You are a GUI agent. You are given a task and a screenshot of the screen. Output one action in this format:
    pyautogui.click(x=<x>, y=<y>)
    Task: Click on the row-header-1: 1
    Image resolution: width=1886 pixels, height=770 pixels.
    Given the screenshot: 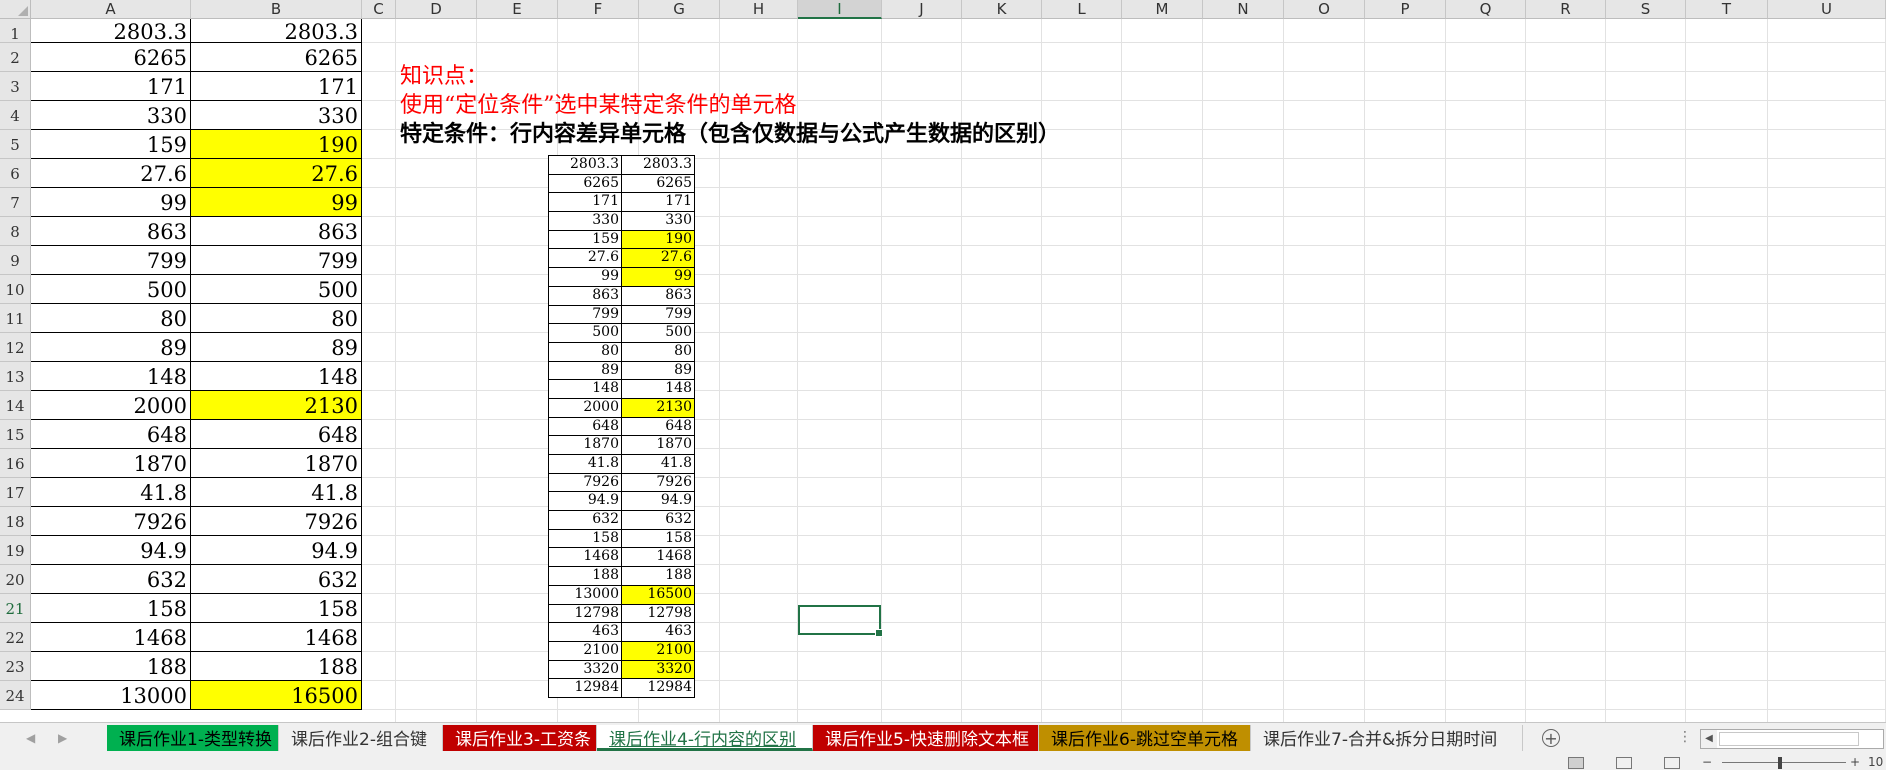 What is the action you would take?
    pyautogui.click(x=15, y=31)
    